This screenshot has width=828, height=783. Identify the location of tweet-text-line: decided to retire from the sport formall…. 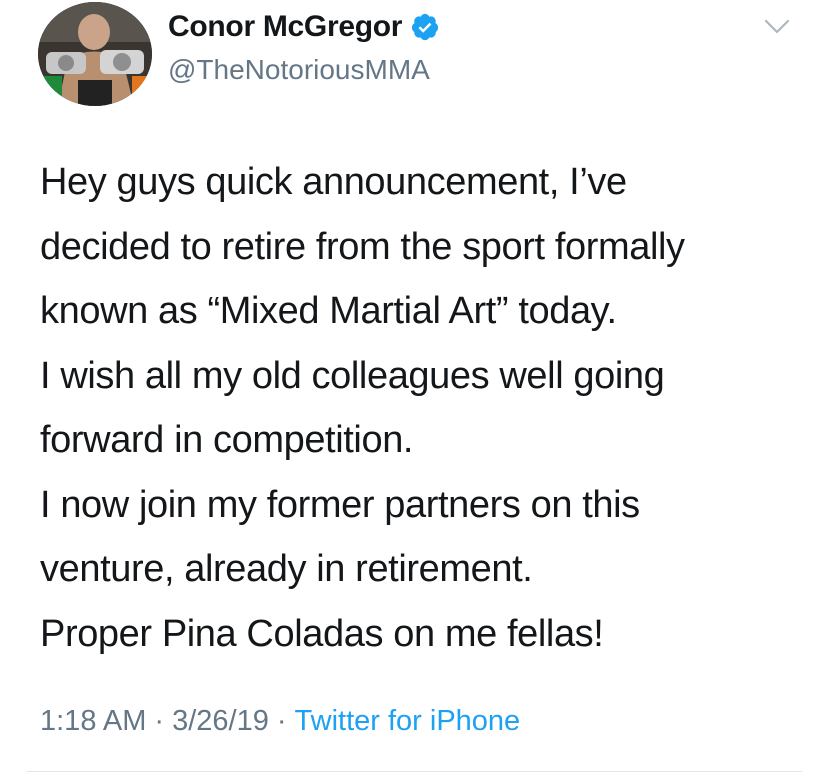
(362, 246).